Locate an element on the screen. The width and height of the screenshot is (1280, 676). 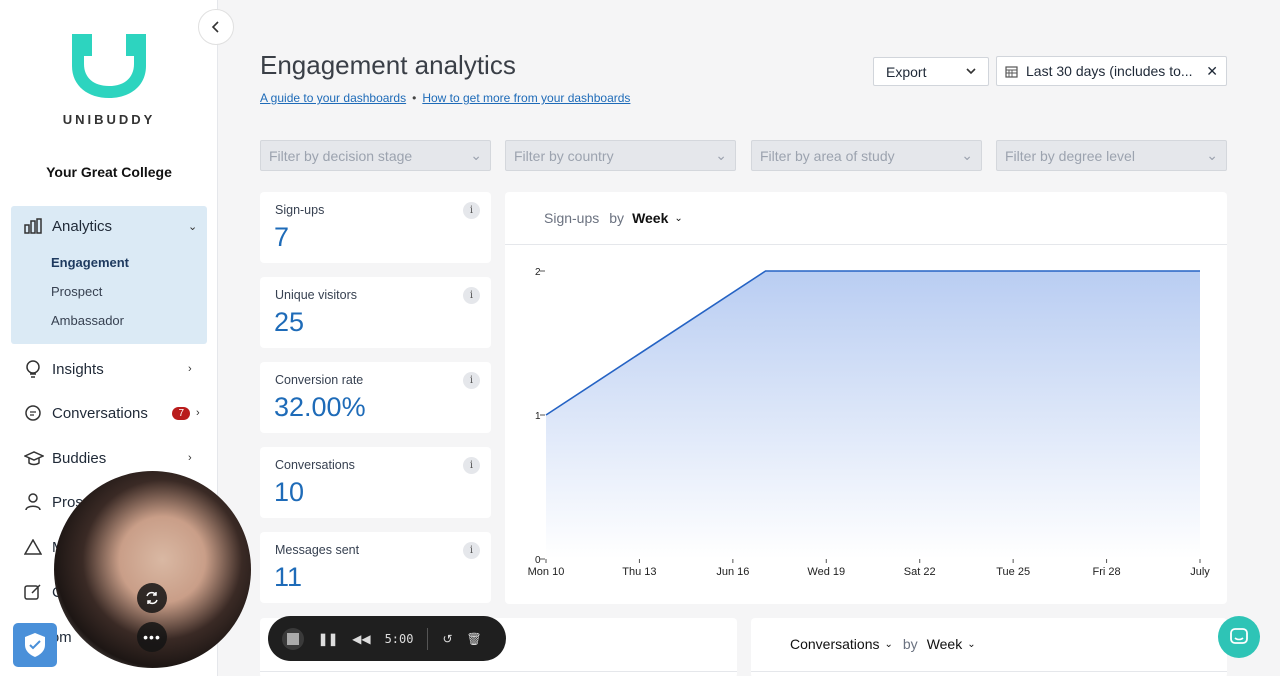
chat-icon is located at coordinates (38, 413).